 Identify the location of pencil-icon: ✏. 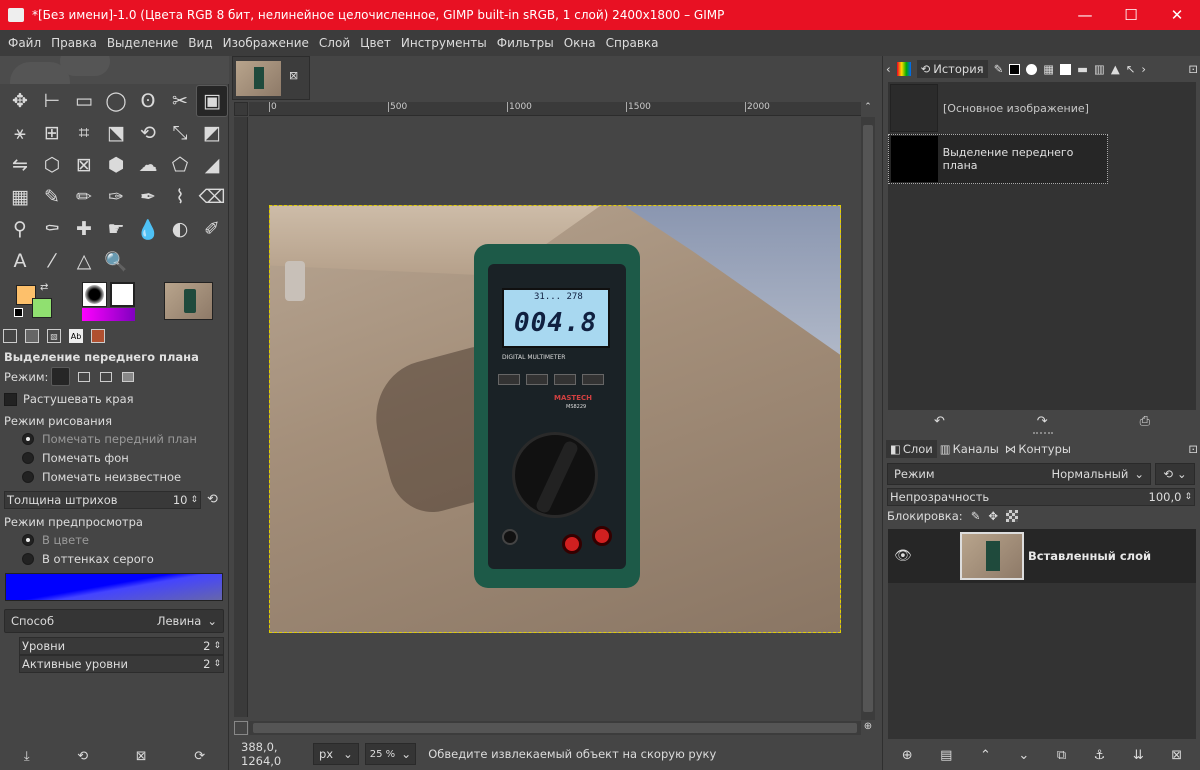
(84, 197).